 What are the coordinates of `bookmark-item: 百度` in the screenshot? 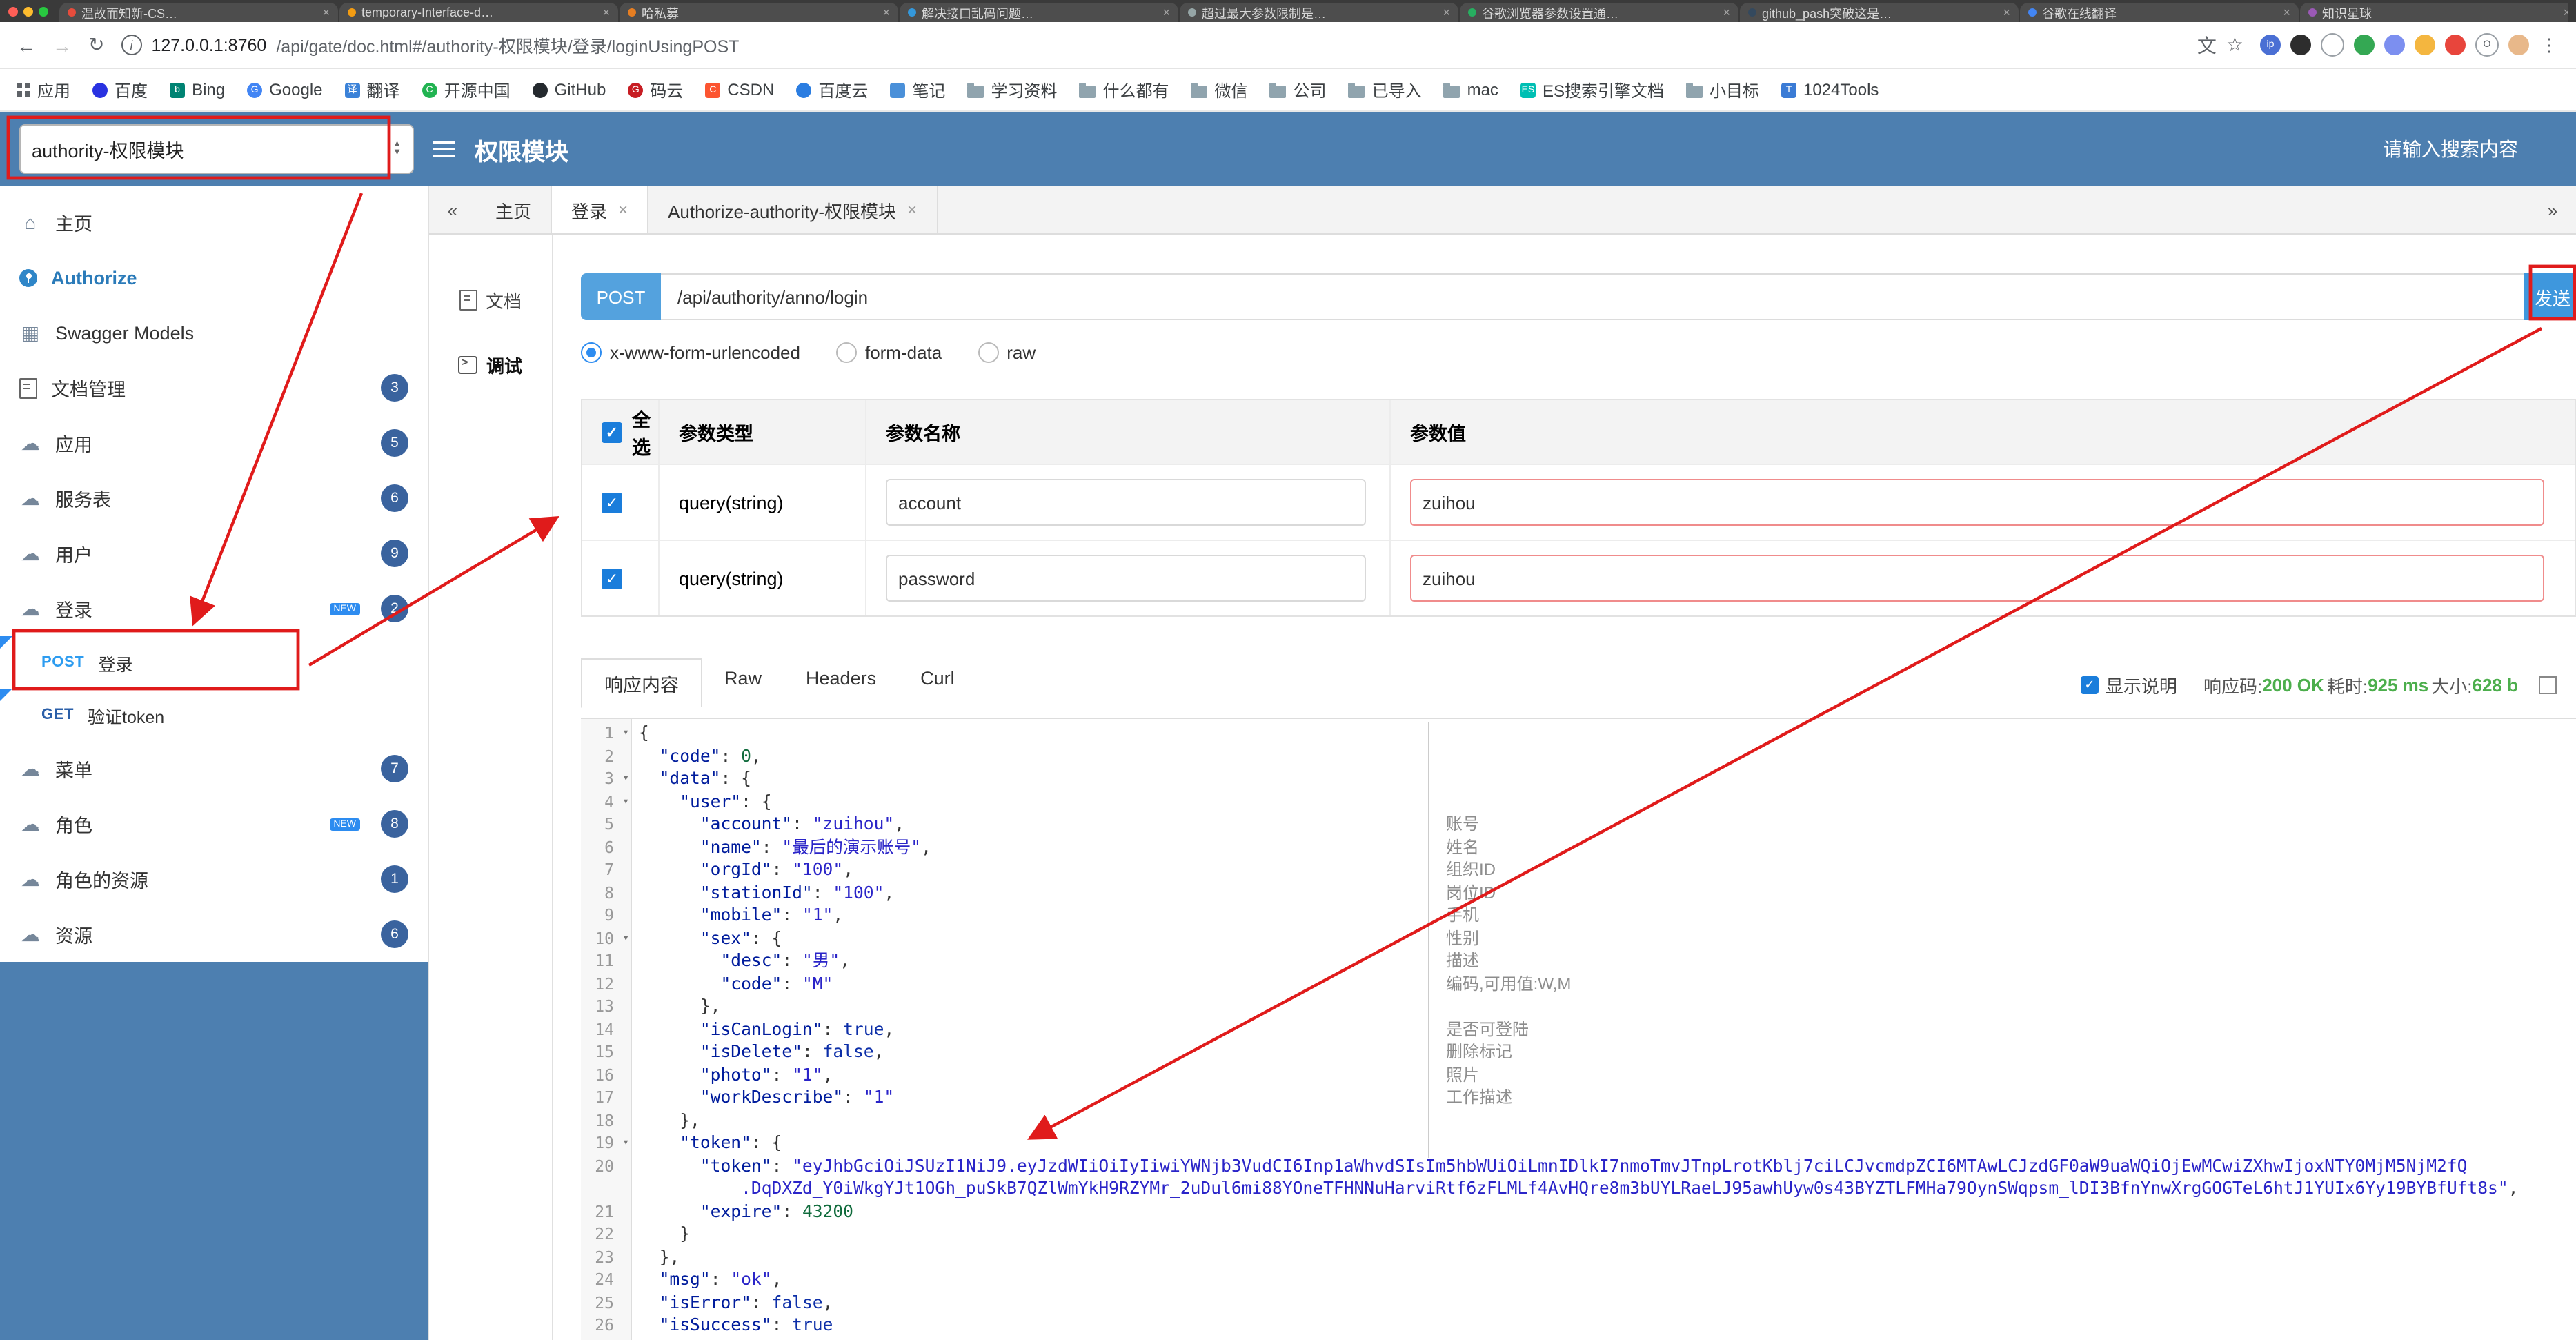 It's located at (120, 89).